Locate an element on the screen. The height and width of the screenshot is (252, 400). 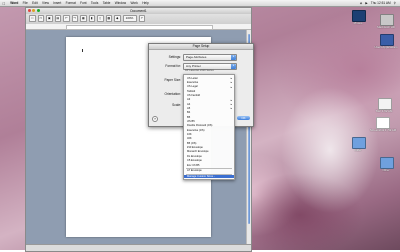
window-controls is located at coordinates (34, 10).